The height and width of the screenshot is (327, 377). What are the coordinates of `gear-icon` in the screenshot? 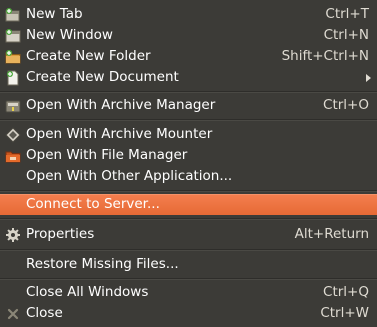 It's located at (13, 235).